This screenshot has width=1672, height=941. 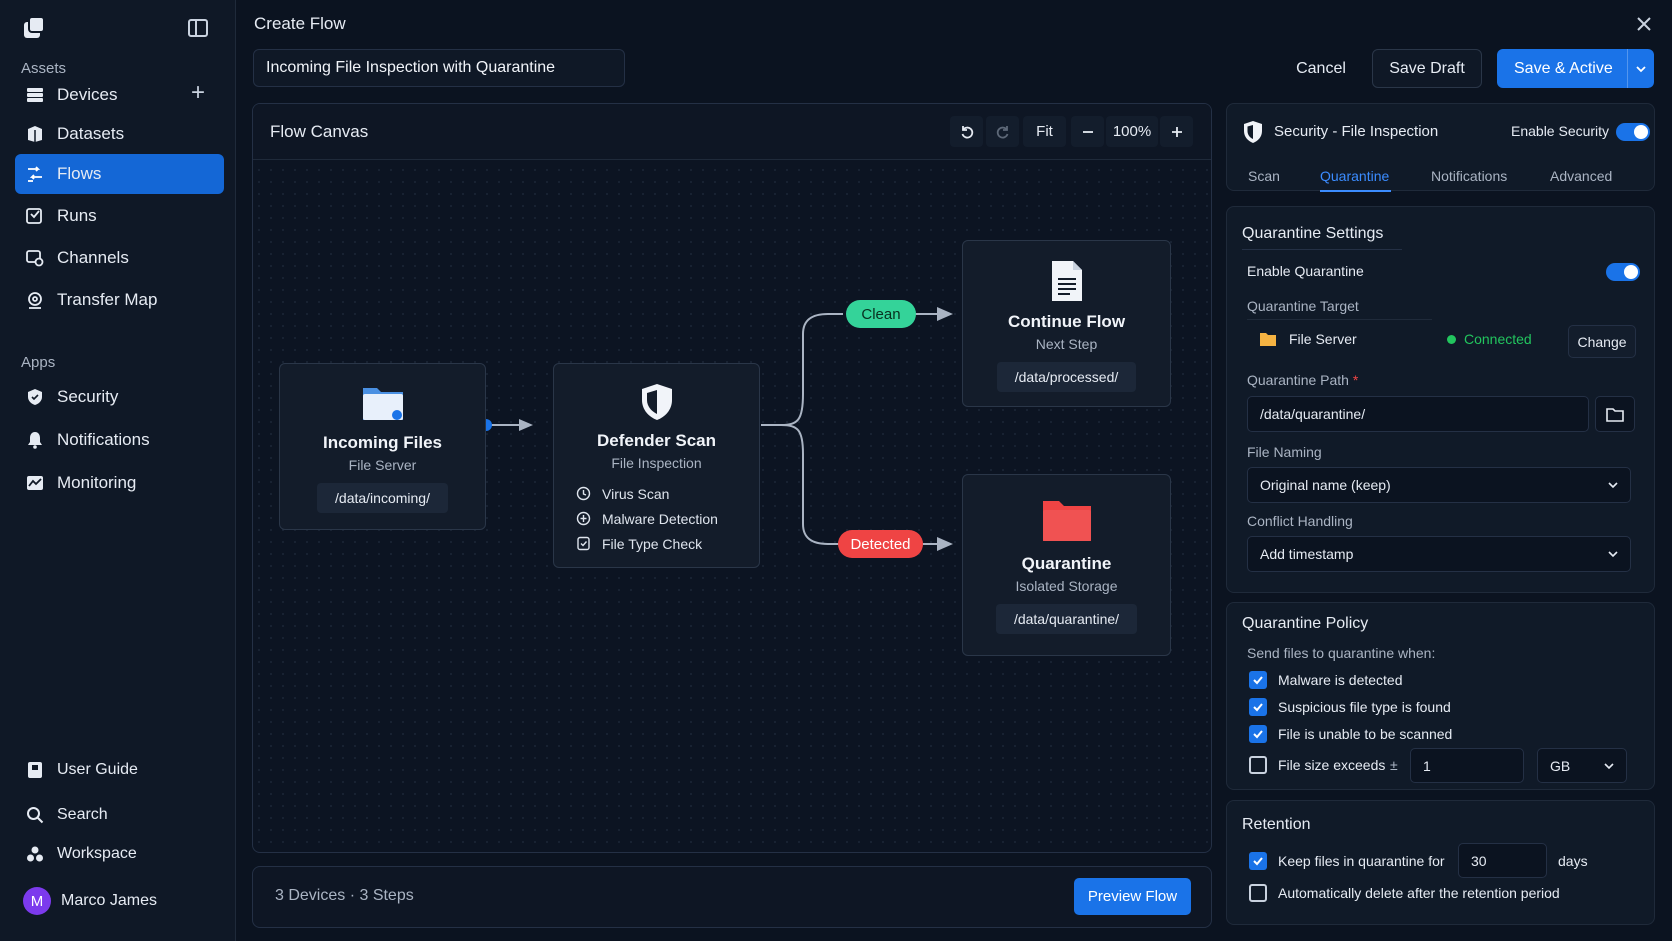 I want to click on collapse-sidebar-button, so click(x=198, y=28).